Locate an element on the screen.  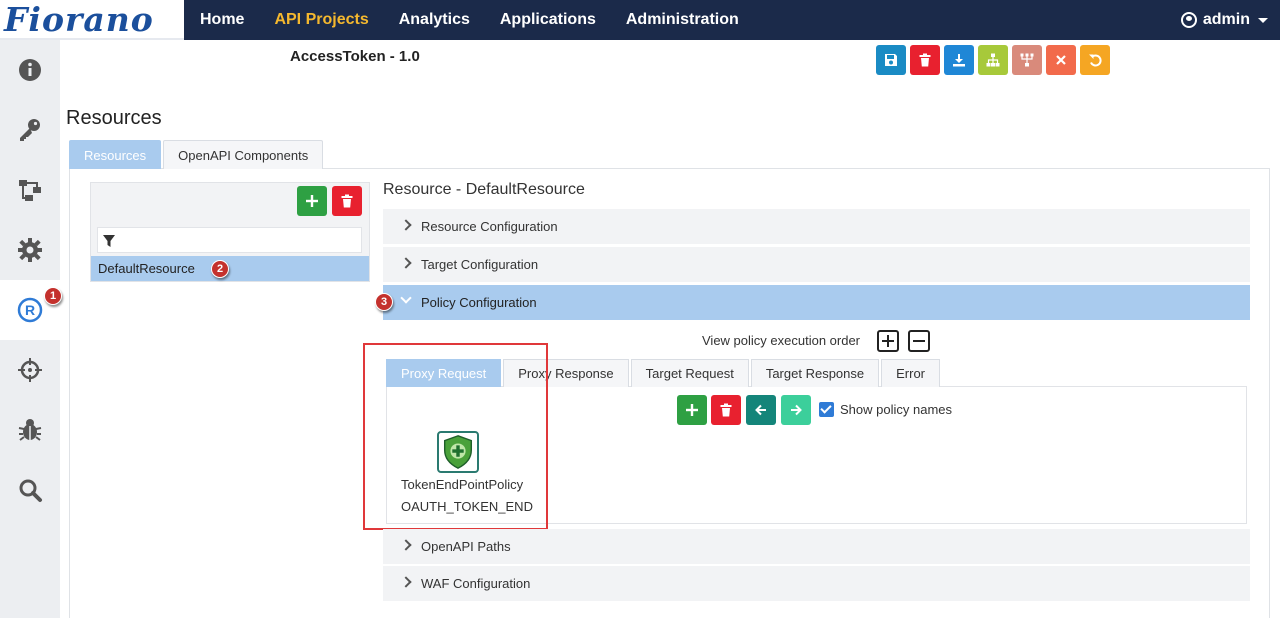
hierarchy-button is located at coordinates (993, 60).